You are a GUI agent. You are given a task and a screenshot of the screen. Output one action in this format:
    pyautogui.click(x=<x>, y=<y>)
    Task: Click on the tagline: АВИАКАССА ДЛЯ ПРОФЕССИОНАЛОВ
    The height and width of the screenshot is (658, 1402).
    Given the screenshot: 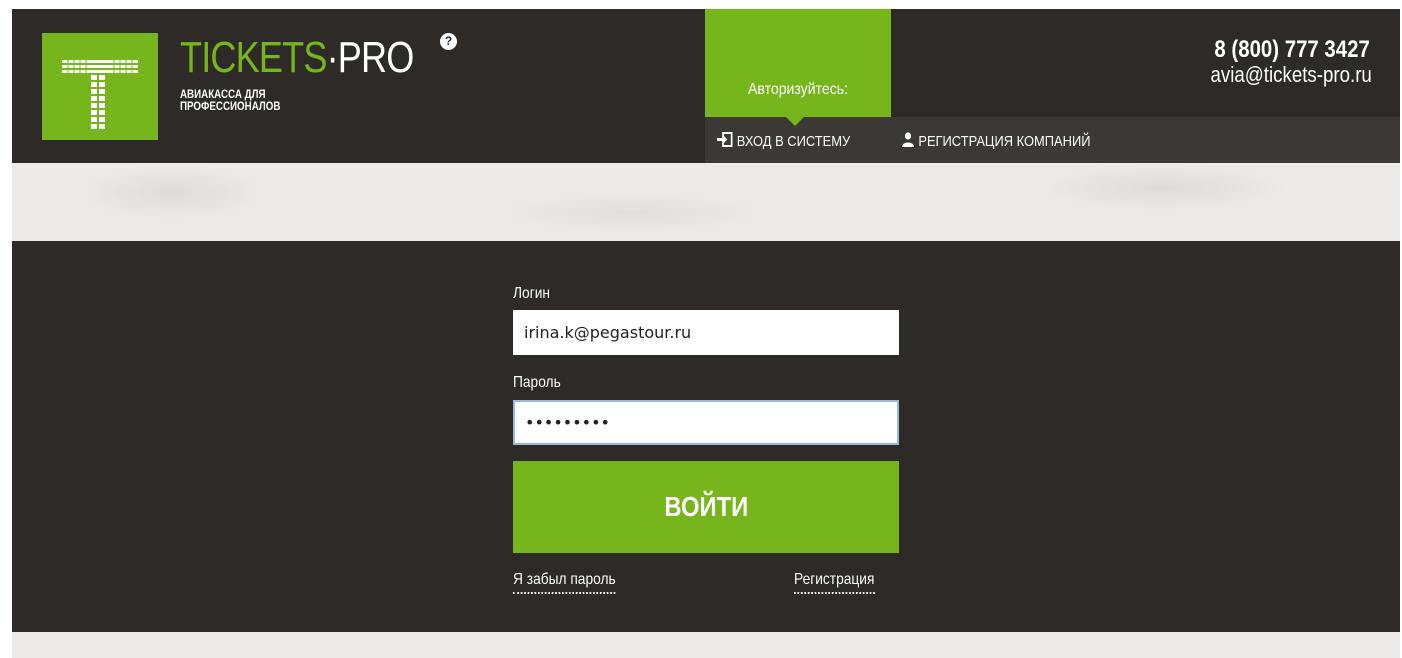 What is the action you would take?
    pyautogui.click(x=230, y=101)
    